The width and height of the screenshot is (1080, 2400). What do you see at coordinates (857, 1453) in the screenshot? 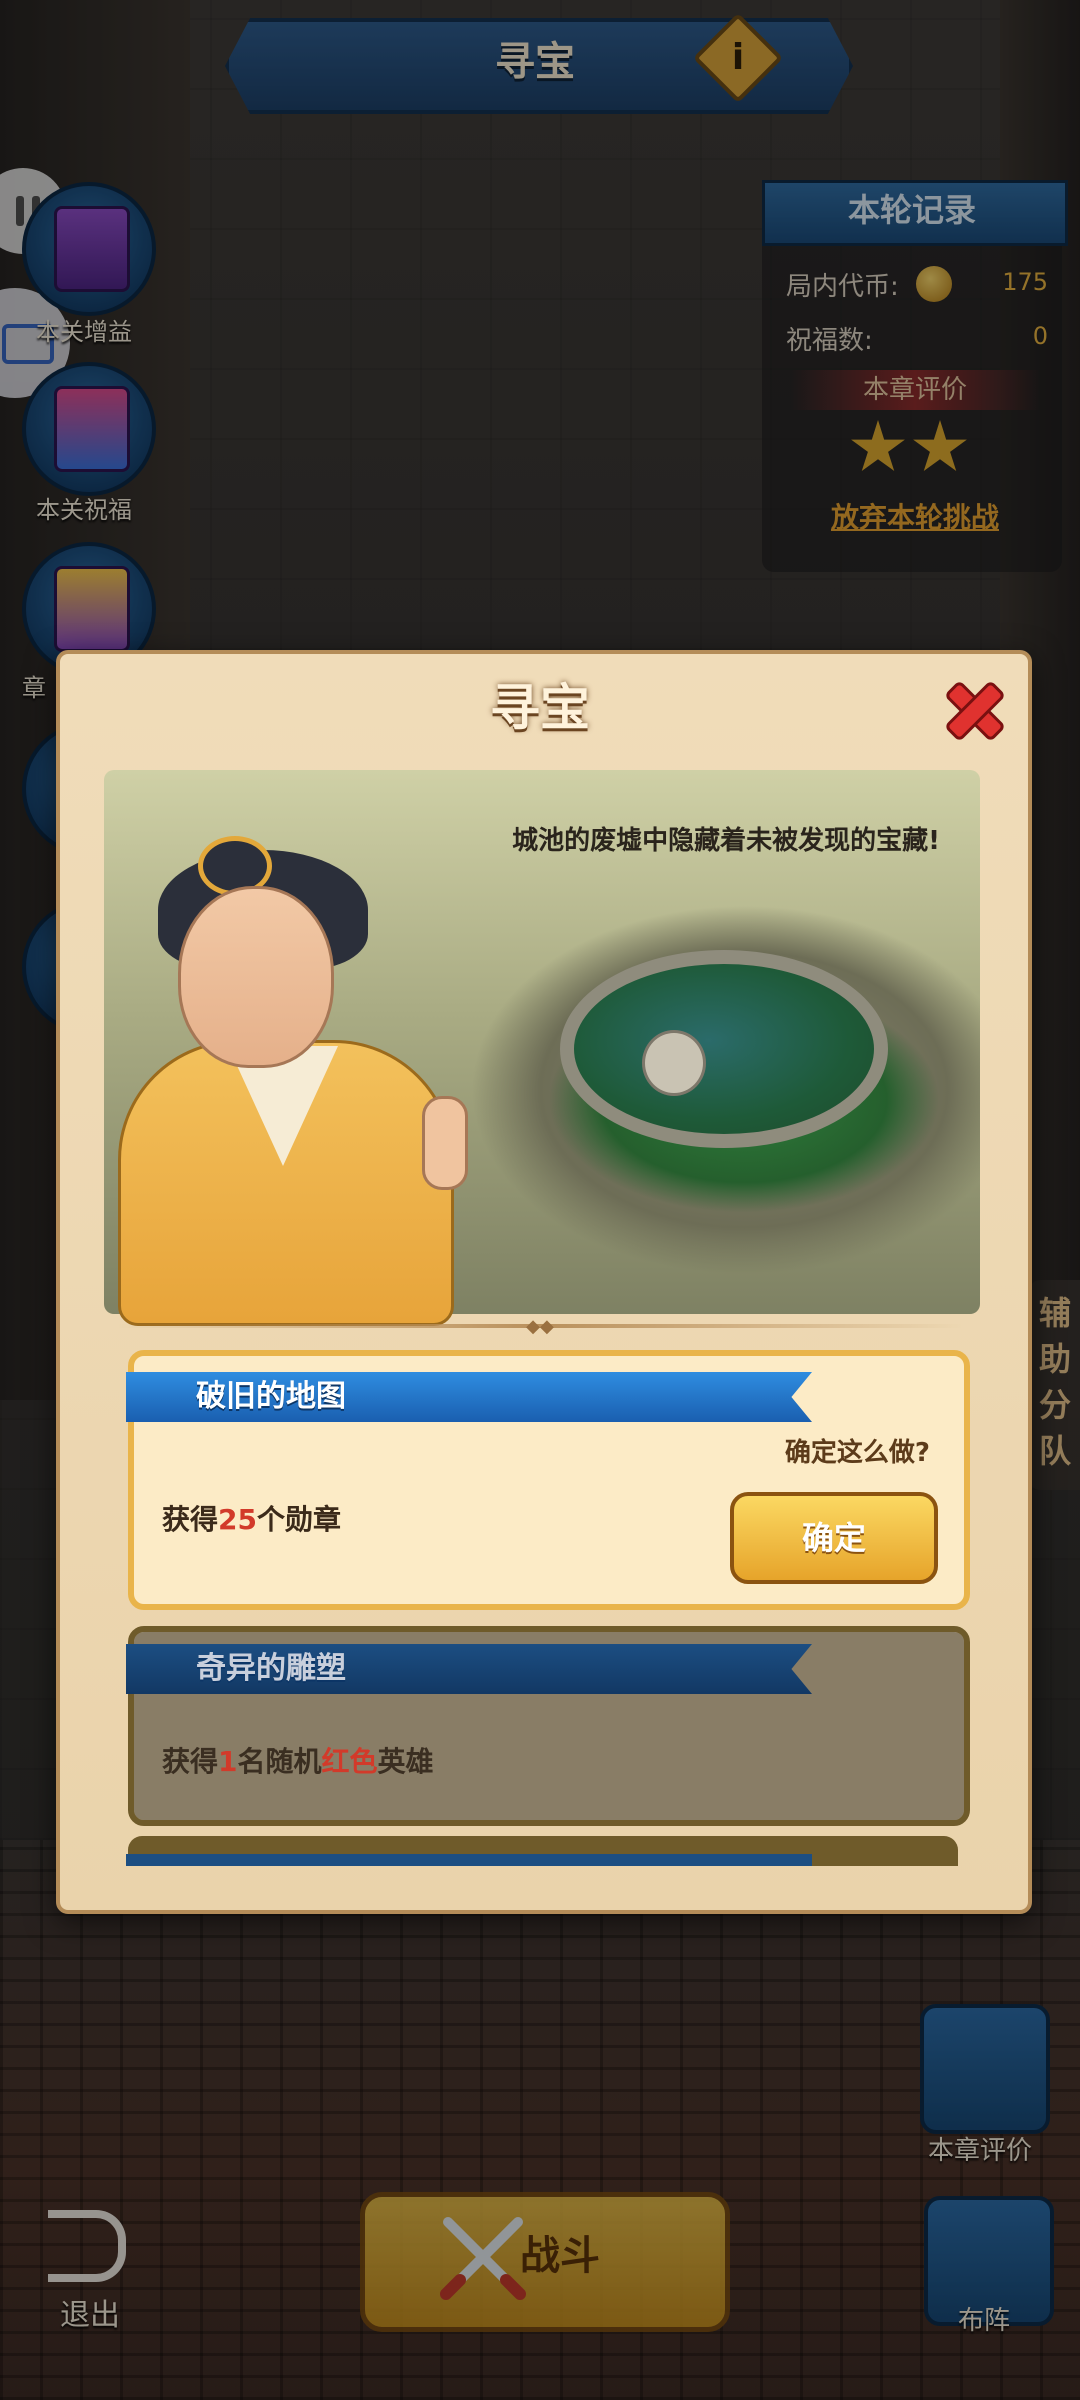
I see `confirm-question: 确定这么做?` at bounding box center [857, 1453].